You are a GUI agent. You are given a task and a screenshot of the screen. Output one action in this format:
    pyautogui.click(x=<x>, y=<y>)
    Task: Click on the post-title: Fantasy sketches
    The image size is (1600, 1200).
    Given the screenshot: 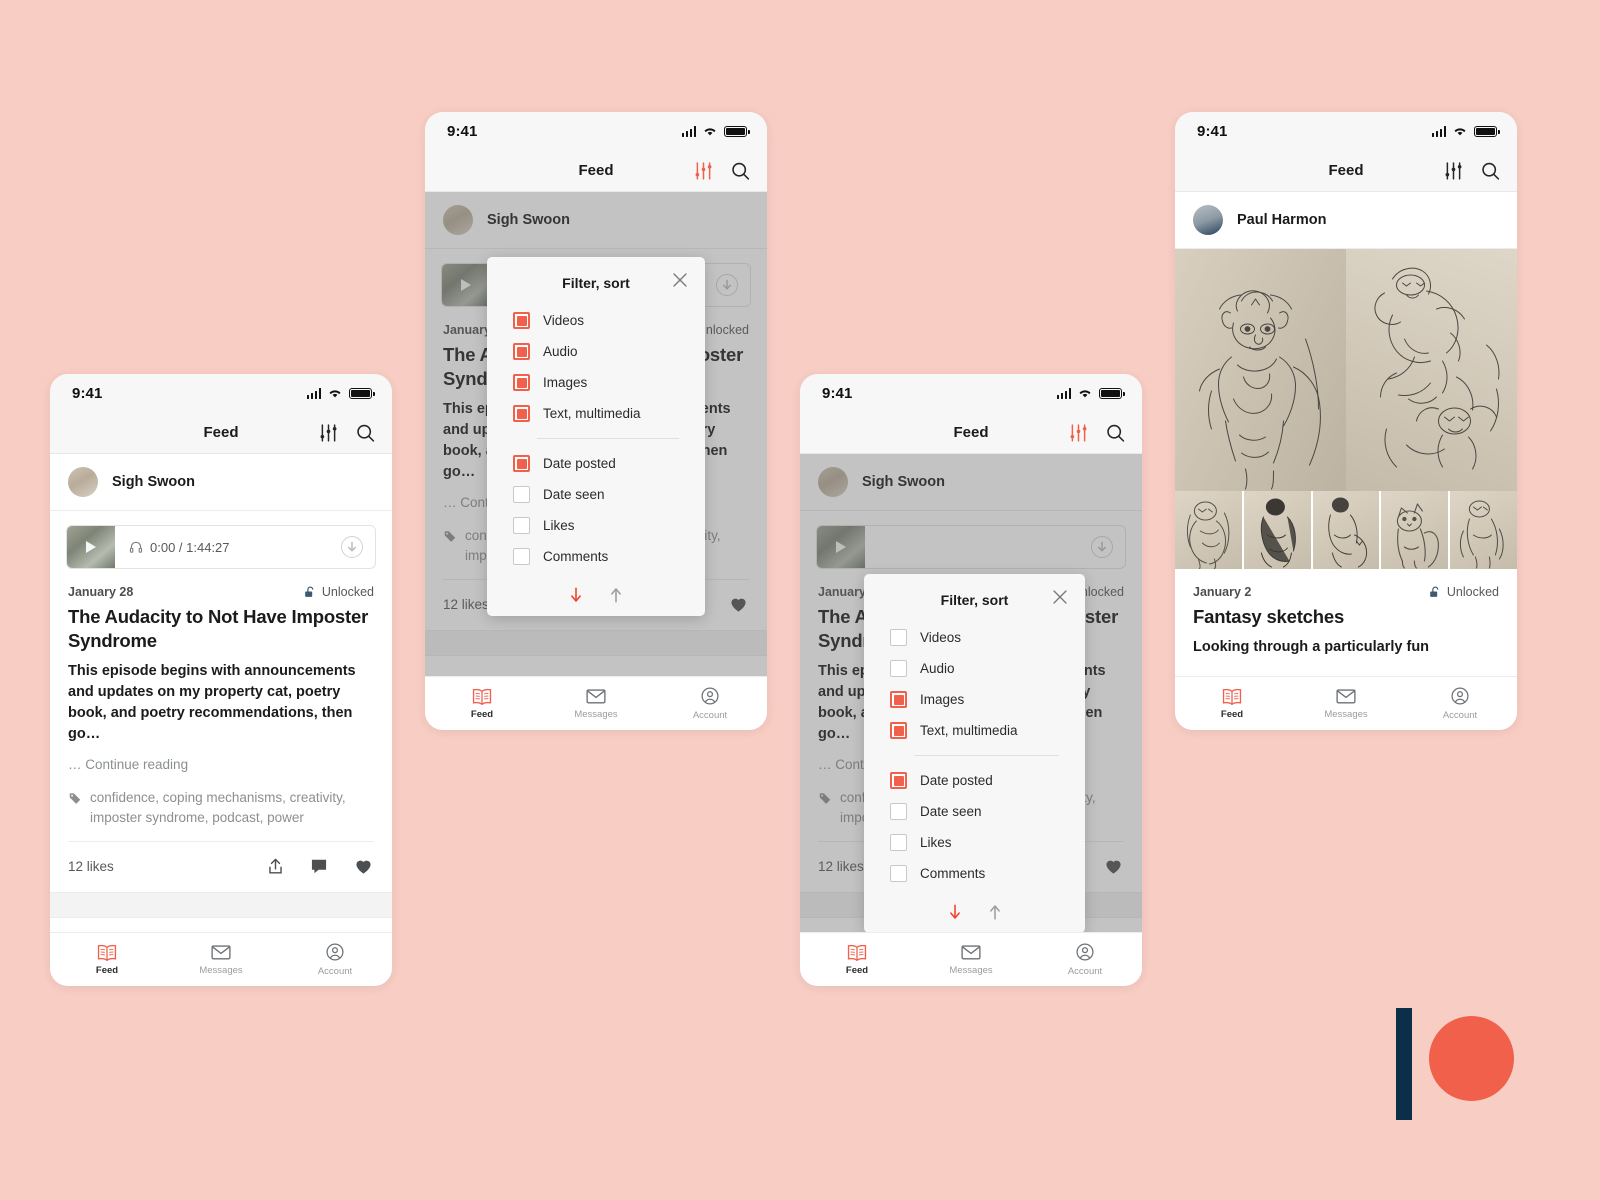 What is the action you would take?
    pyautogui.click(x=1346, y=614)
    